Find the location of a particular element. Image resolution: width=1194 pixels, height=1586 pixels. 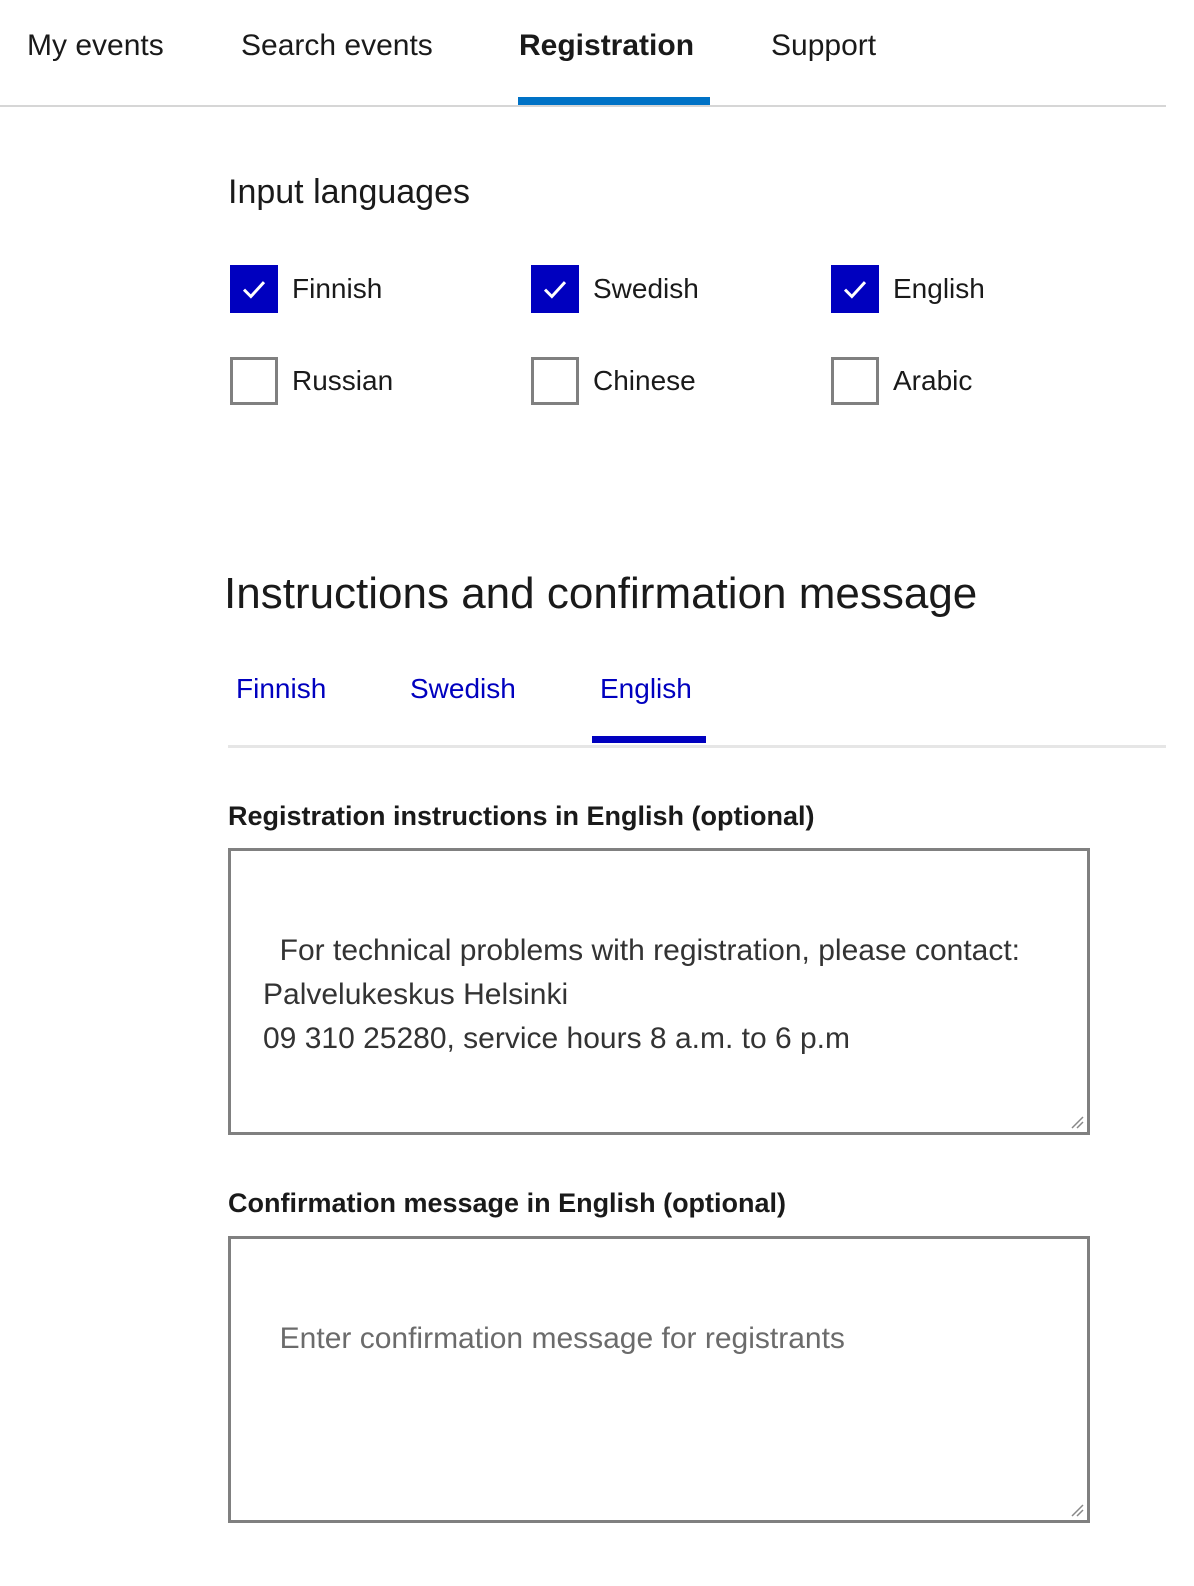

checkbox-finnish: Finnish is located at coordinates (306, 289).